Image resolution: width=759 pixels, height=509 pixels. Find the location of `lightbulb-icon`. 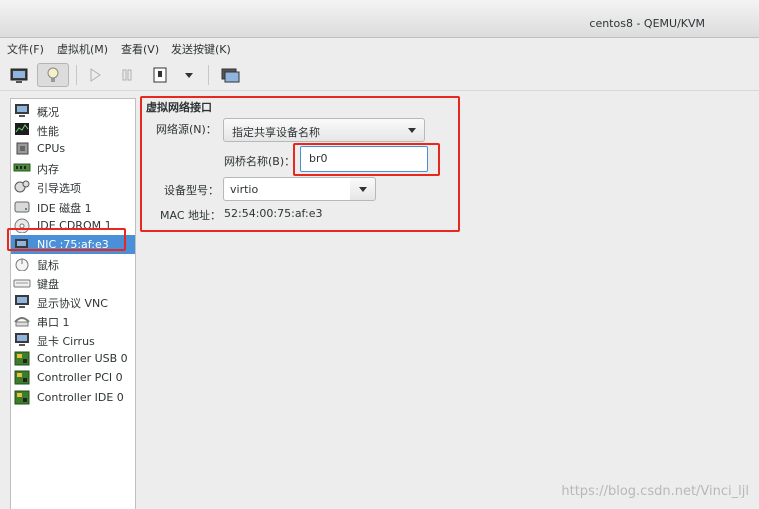

lightbulb-icon is located at coordinates (53, 74).